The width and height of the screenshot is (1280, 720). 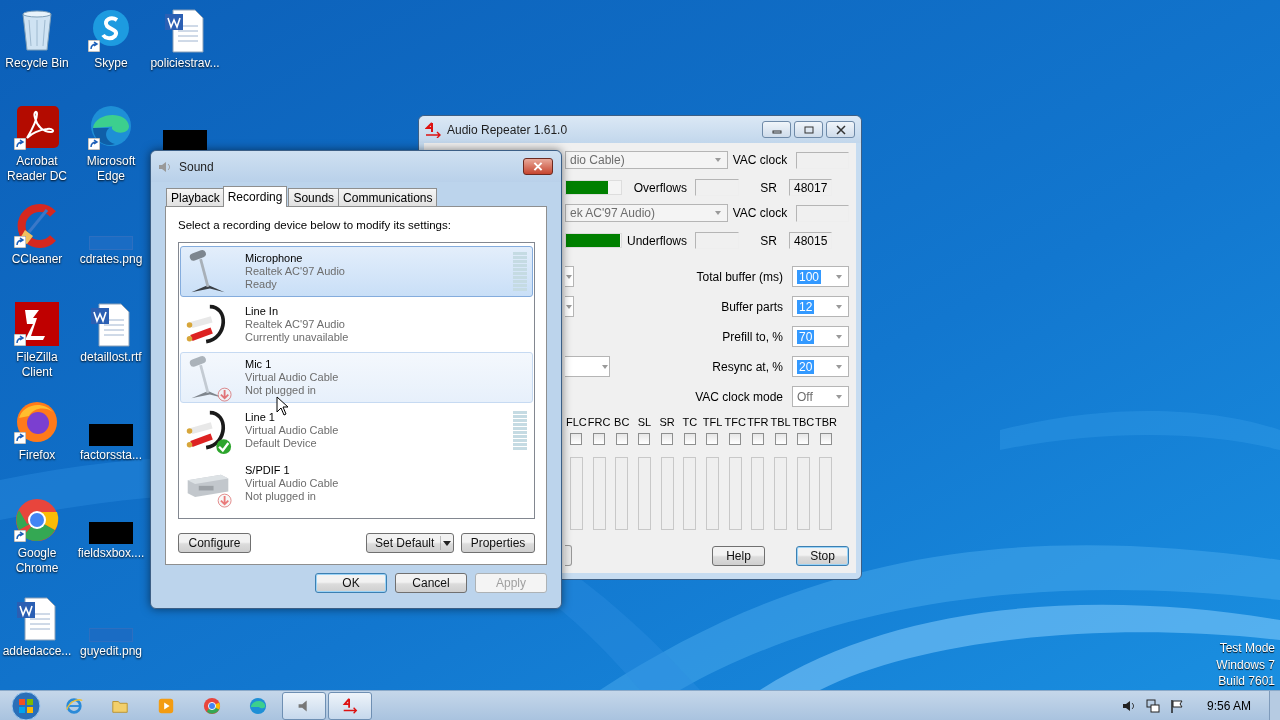 What do you see at coordinates (644, 423) in the screenshot?
I see `channel-label: SL` at bounding box center [644, 423].